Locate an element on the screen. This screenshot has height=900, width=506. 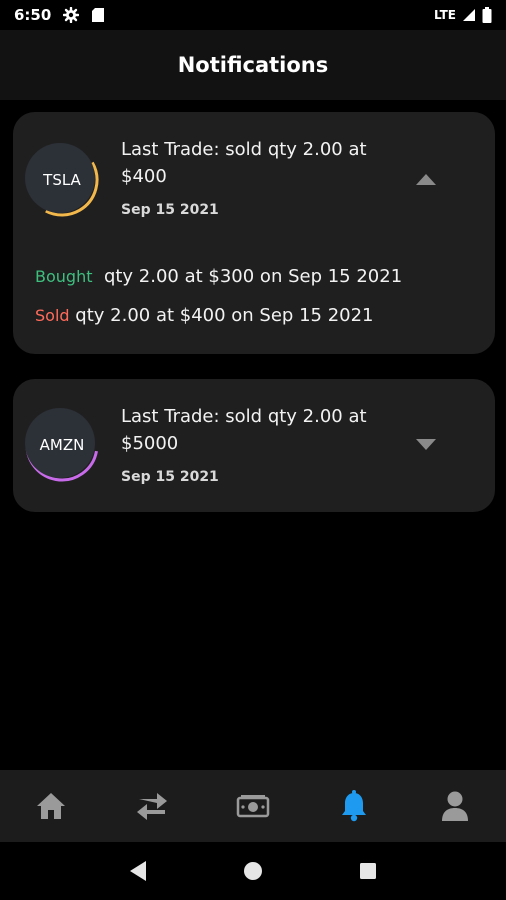
back-icon is located at coordinates (137, 871).